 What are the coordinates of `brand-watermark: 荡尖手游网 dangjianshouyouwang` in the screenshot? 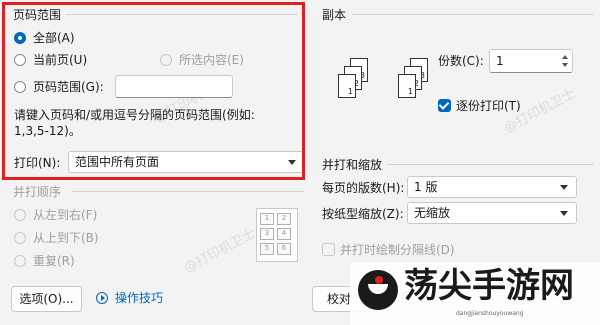 It's located at (475, 293).